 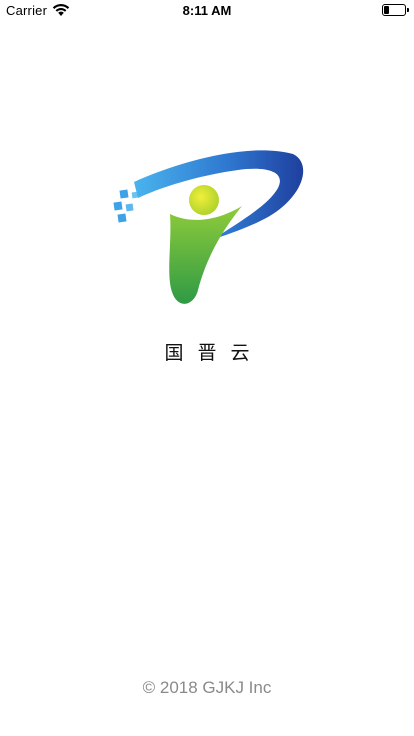 I want to click on status-time: 8:11 AM, so click(x=207, y=10).